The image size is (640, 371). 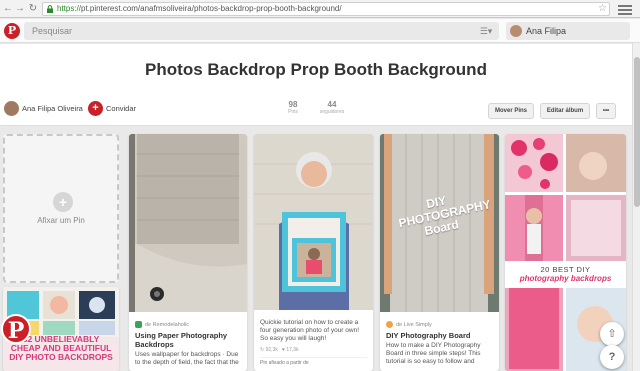 I want to click on source-name: de Live Simply, so click(x=414, y=325).